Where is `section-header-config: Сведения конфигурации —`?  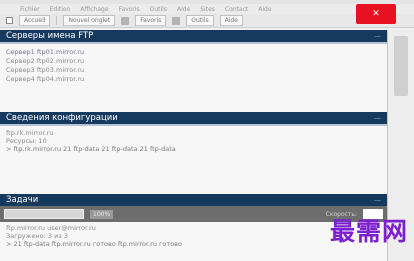 section-header-config: Сведения конфигурации — is located at coordinates (193, 118).